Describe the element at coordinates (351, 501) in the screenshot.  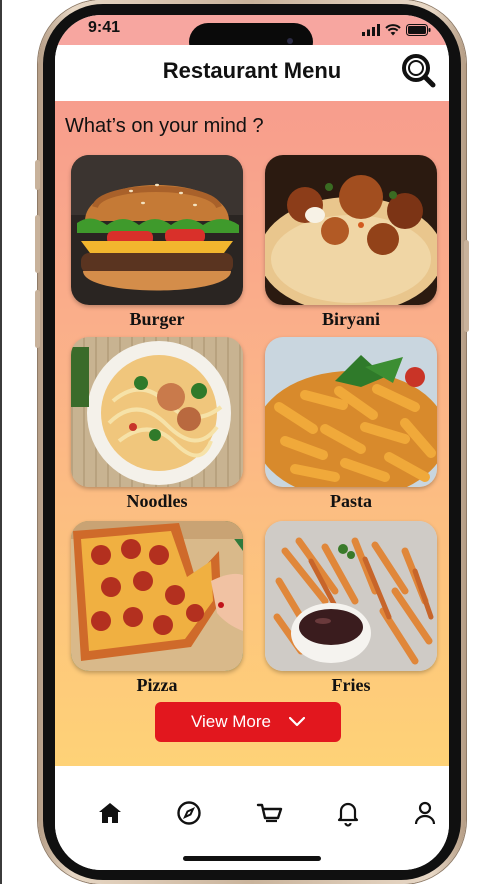
I see `menu-label-pasta: Pasta` at that location.